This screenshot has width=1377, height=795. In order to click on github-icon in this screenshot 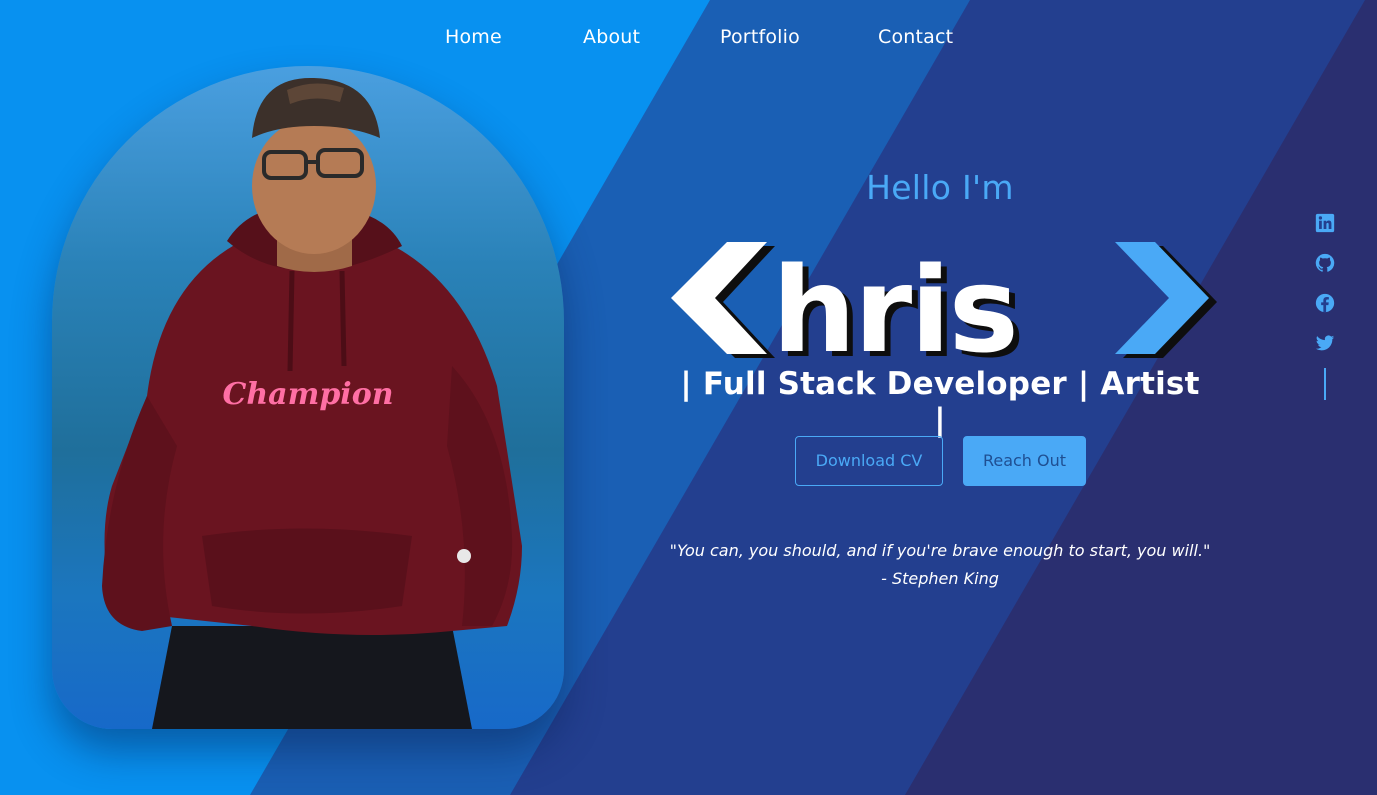, I will do `click(1325, 262)`.